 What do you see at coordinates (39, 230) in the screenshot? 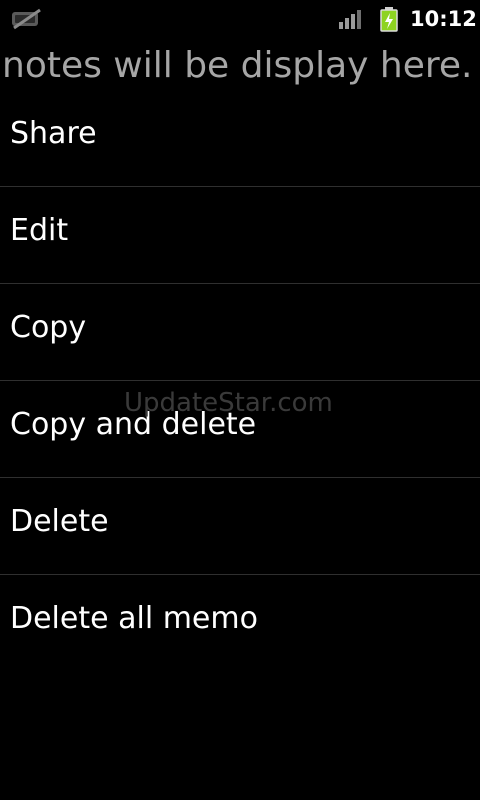
I see `menu-item-label: Edit` at bounding box center [39, 230].